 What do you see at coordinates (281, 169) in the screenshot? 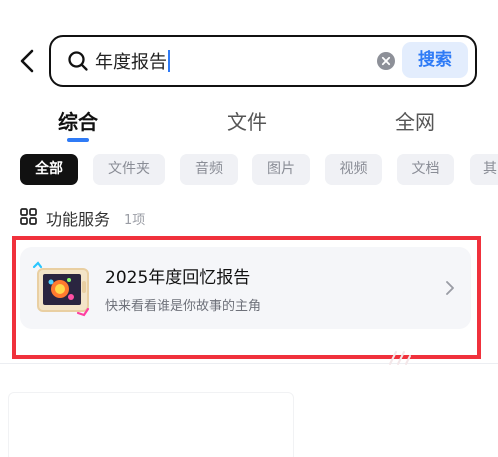
I see `chip-image: 图片` at bounding box center [281, 169].